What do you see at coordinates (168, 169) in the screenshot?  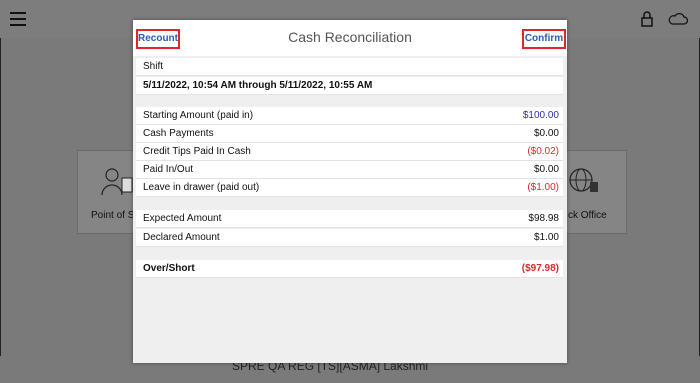 I see `row-label: Paid In/Out` at bounding box center [168, 169].